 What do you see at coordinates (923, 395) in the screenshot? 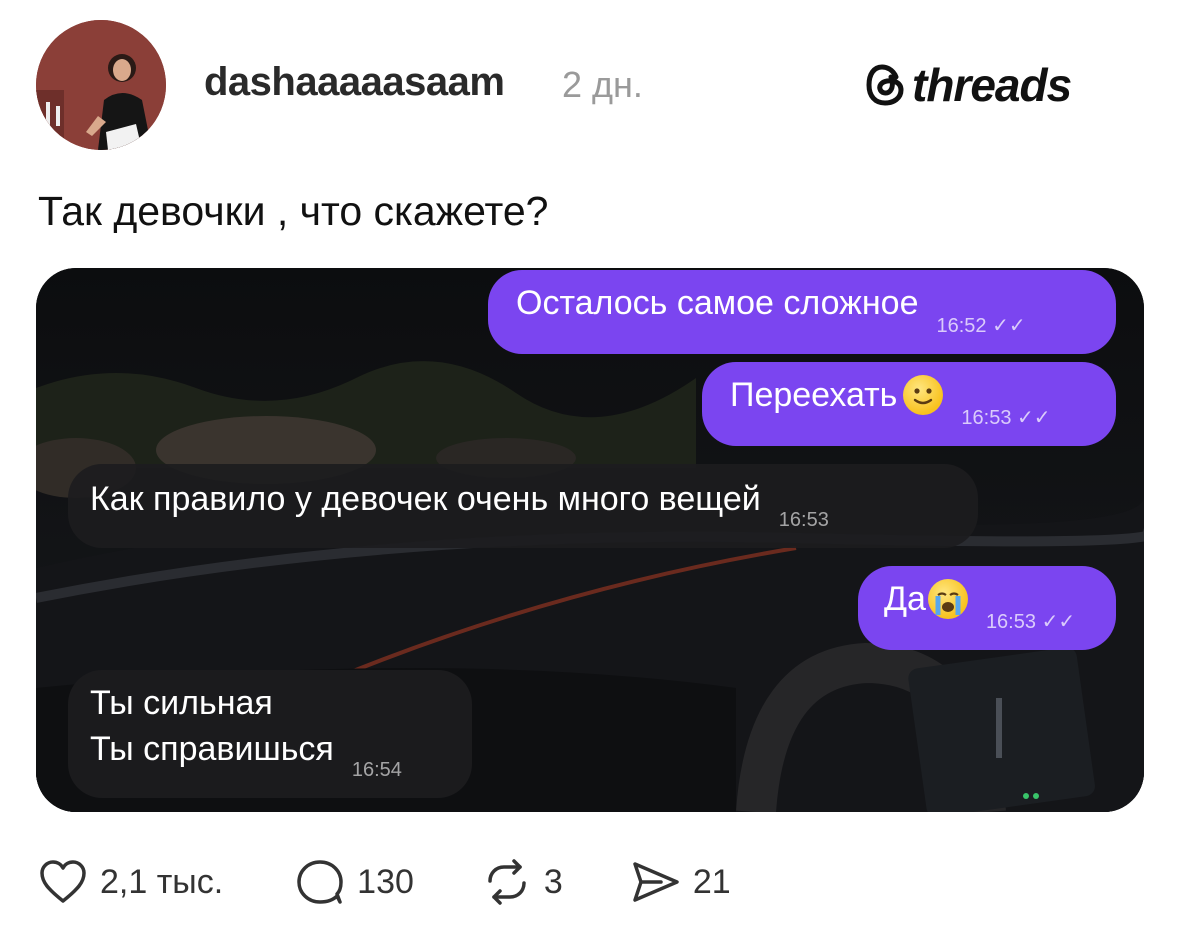
I see `slightly-smiling-face-icon` at bounding box center [923, 395].